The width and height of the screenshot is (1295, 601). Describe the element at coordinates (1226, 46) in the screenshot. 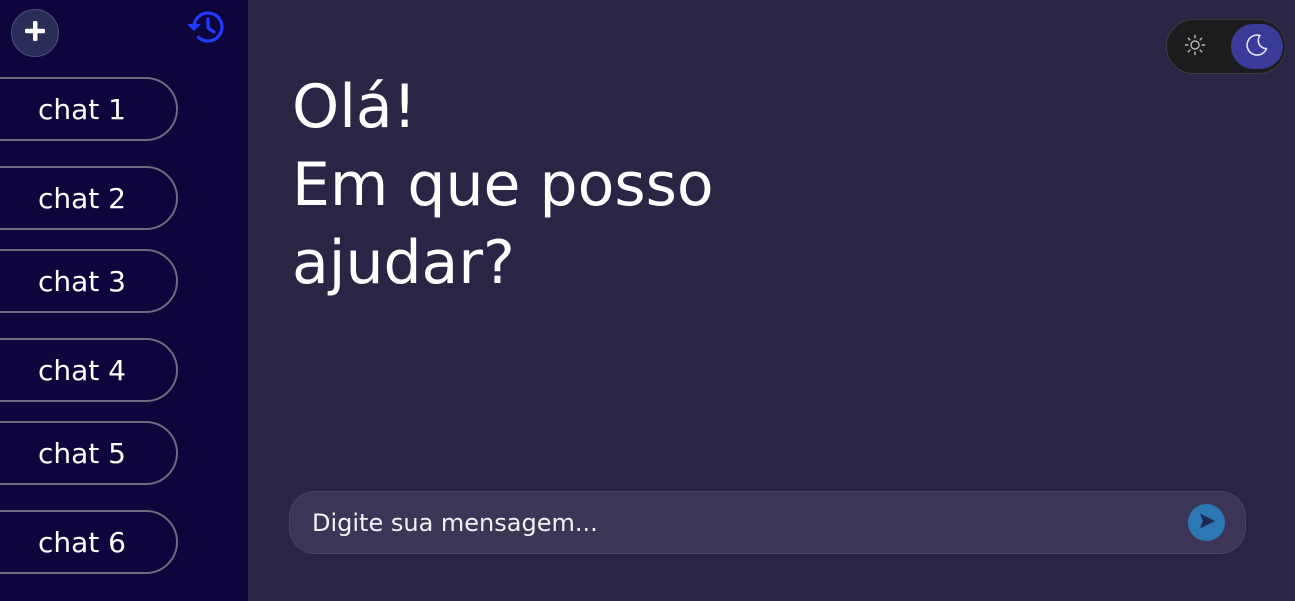

I see `theme-toggle` at that location.